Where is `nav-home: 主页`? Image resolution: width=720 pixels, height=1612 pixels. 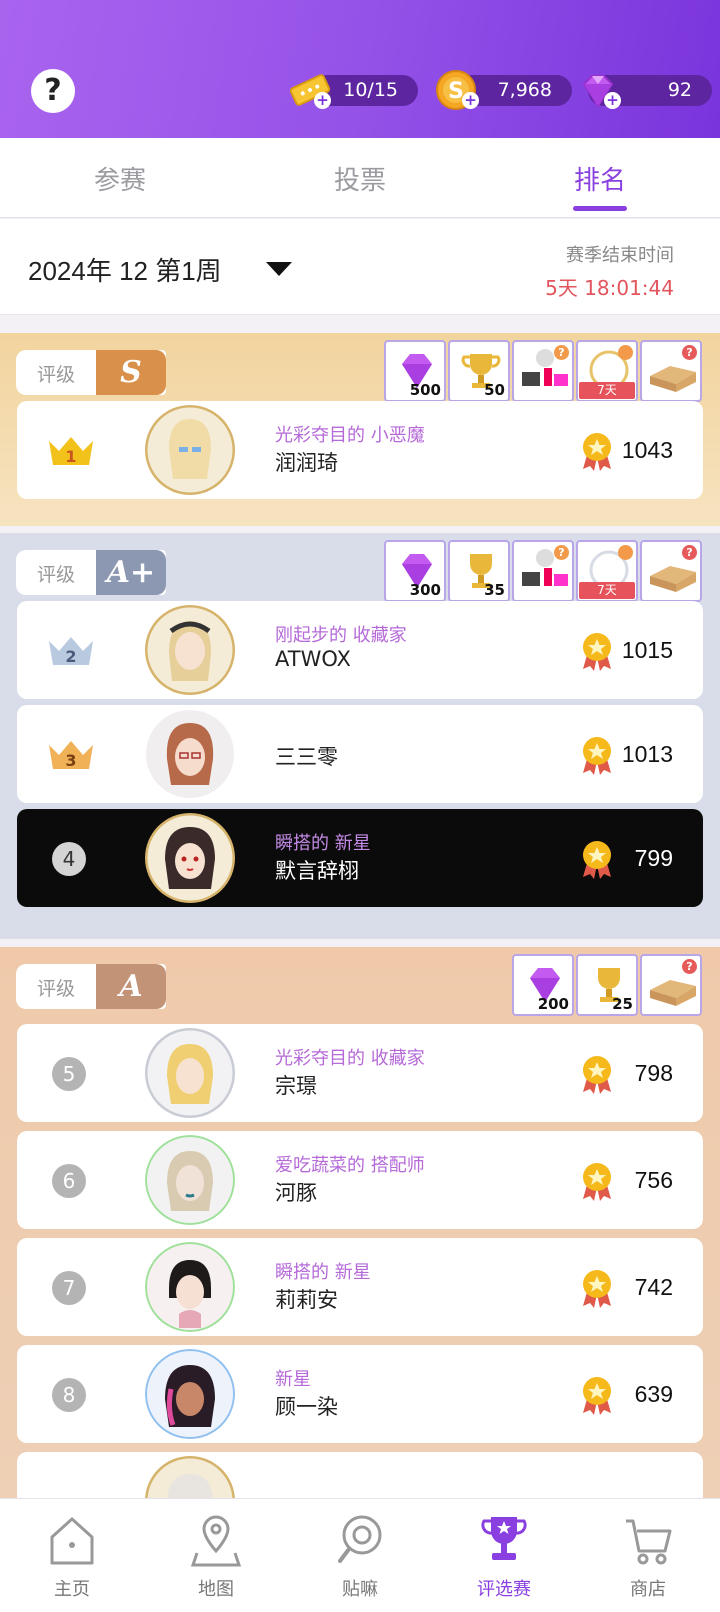
nav-home: 主页 is located at coordinates (72, 1555).